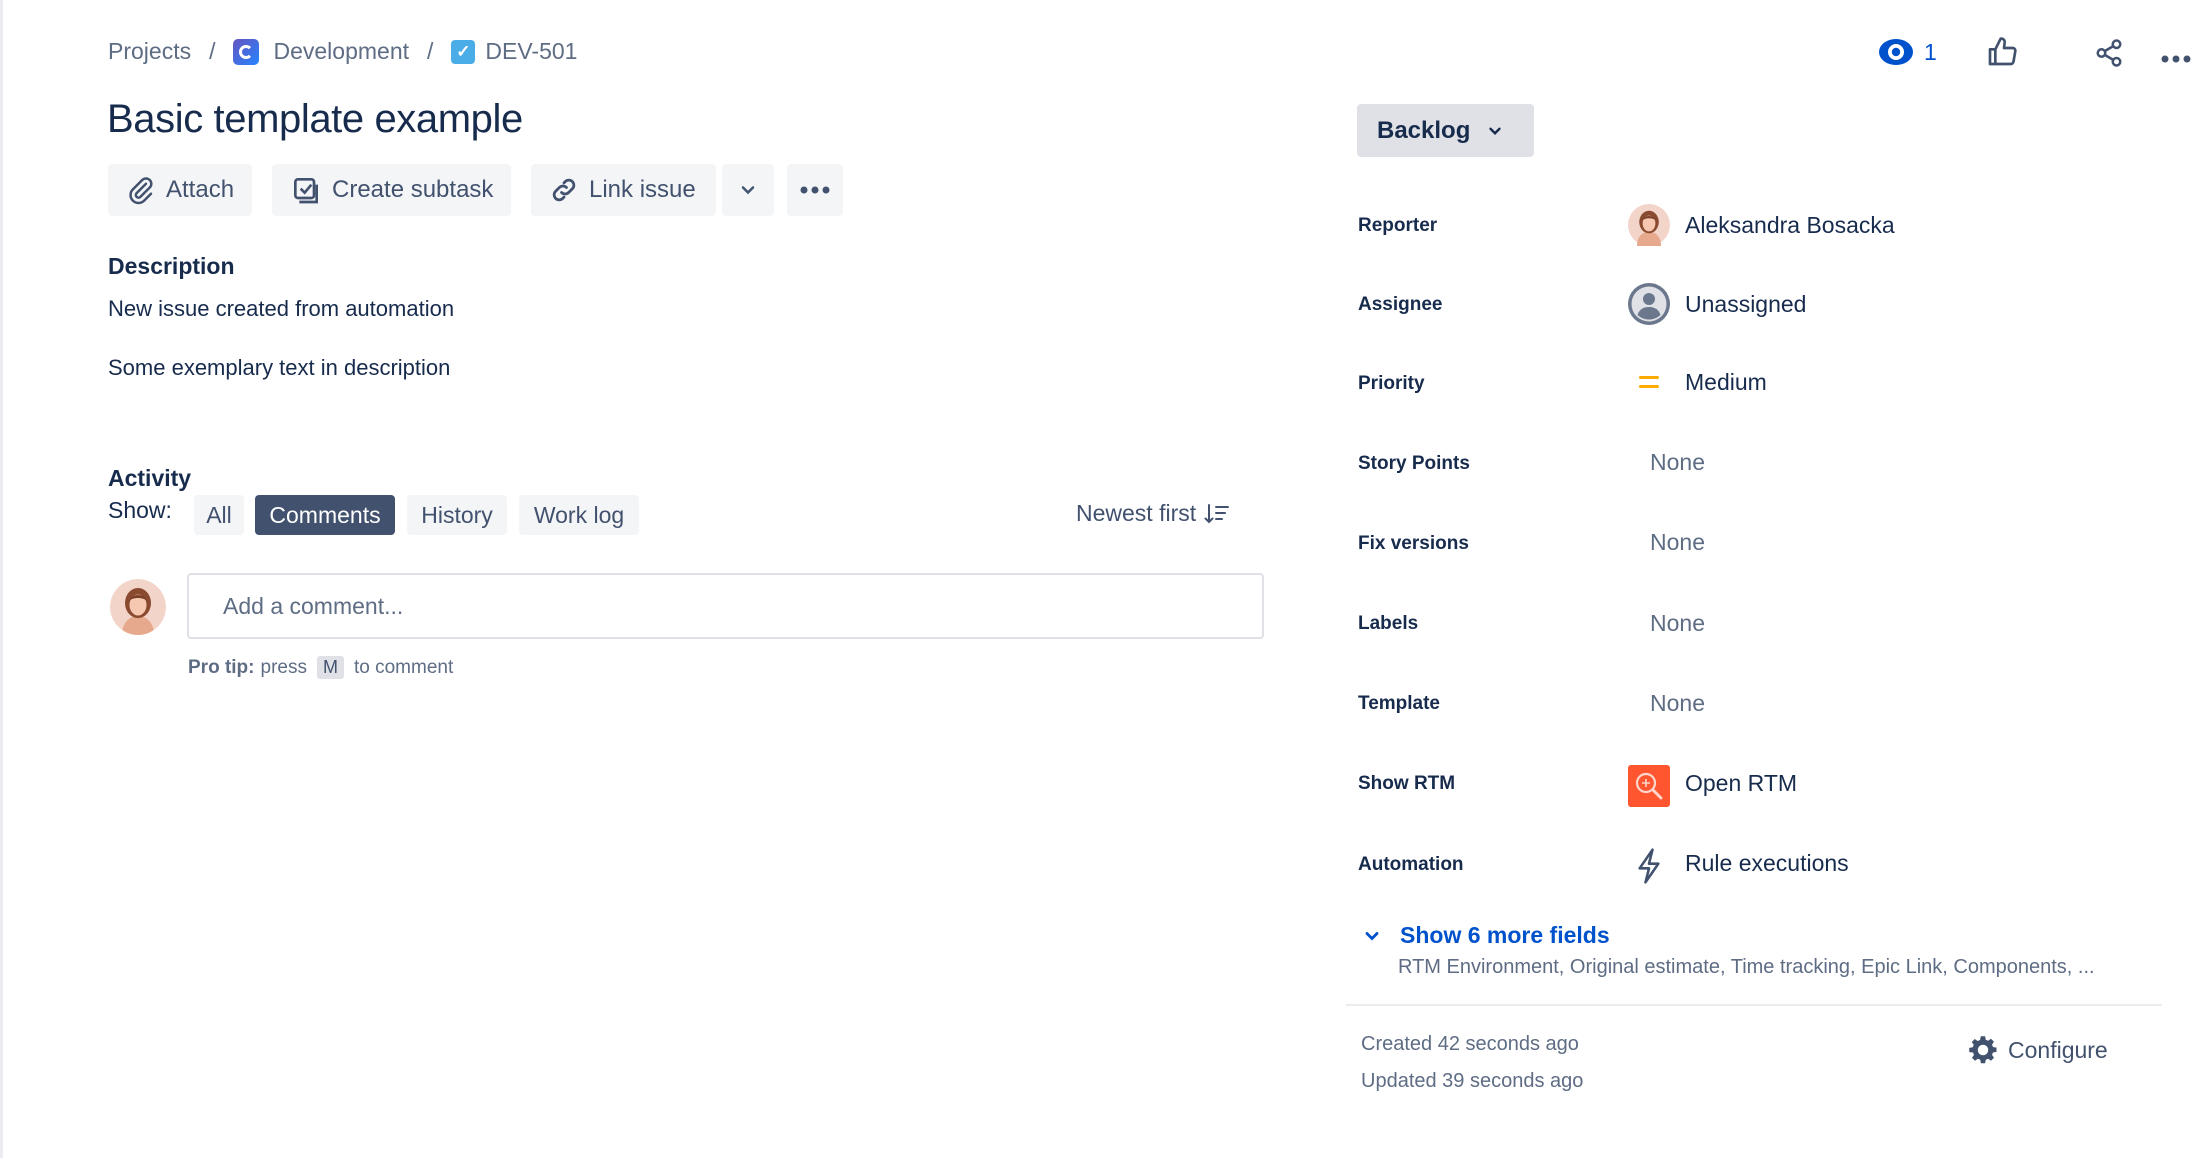 The height and width of the screenshot is (1158, 2200). I want to click on priority-label: Priority, so click(1391, 383).